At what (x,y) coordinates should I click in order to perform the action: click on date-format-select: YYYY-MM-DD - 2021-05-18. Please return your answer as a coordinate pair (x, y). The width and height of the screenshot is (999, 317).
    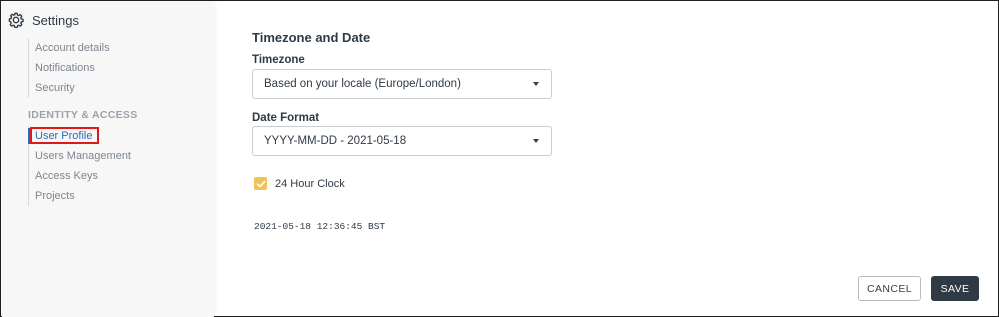
    Looking at the image, I should click on (402, 141).